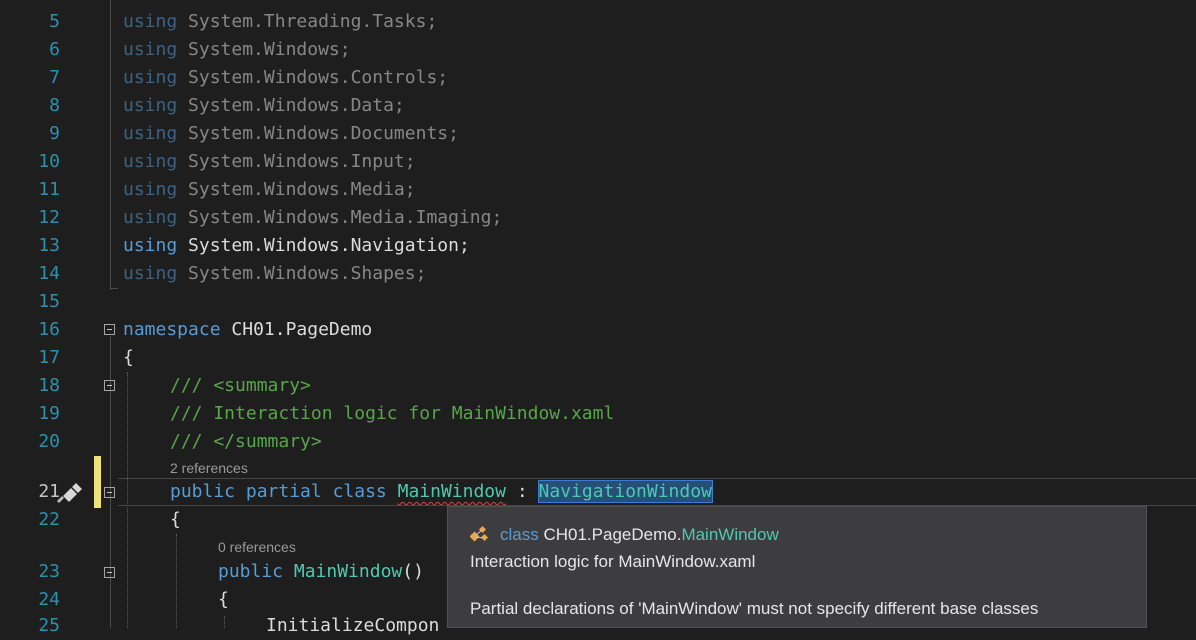  I want to click on fold-summary-toggle, so click(109, 385).